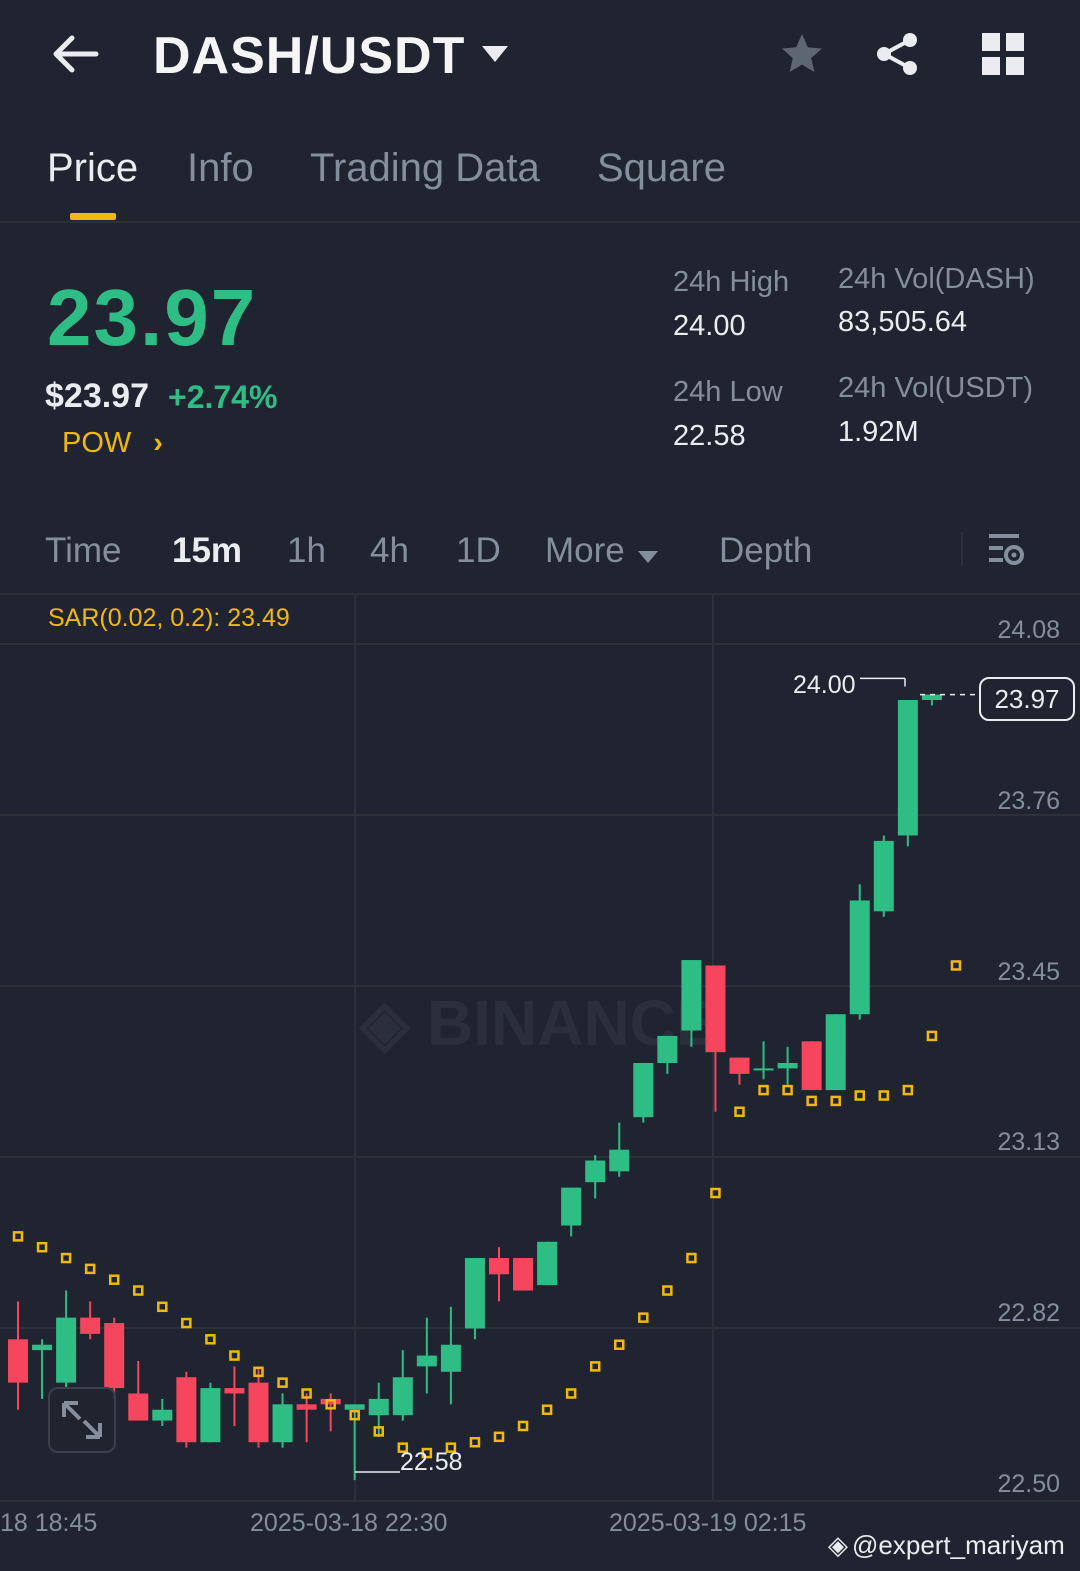 This screenshot has width=1080, height=1571. Describe the element at coordinates (838, 1545) in the screenshot. I see `binance-logo-icon: ◈` at that location.